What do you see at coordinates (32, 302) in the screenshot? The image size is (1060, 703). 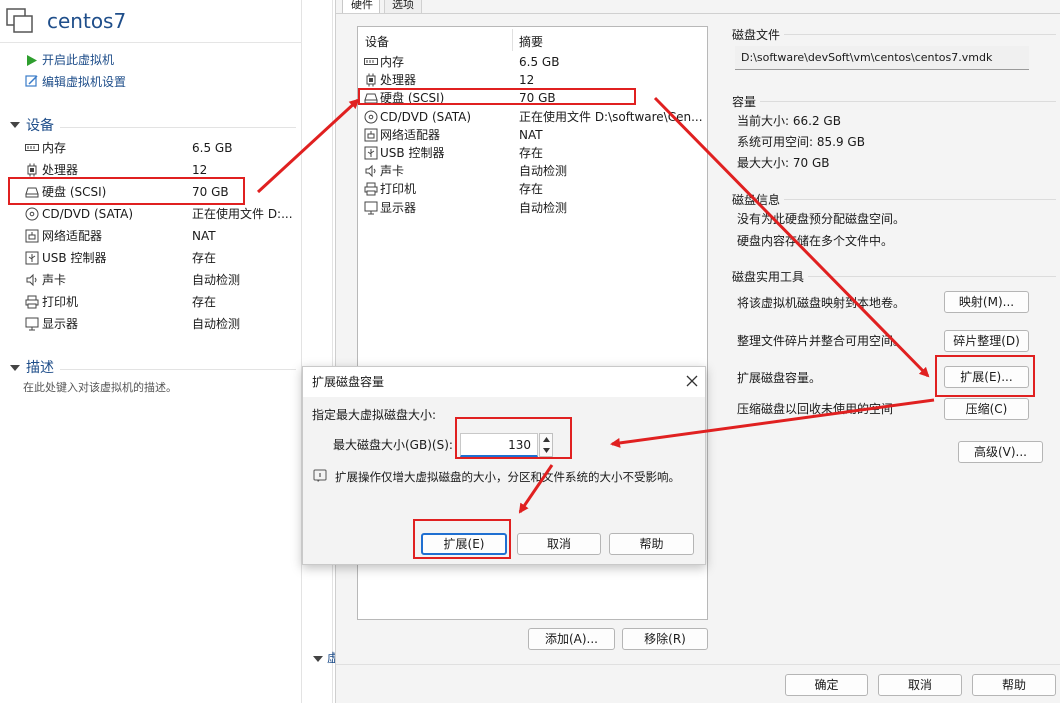 I see `printer-icon` at bounding box center [32, 302].